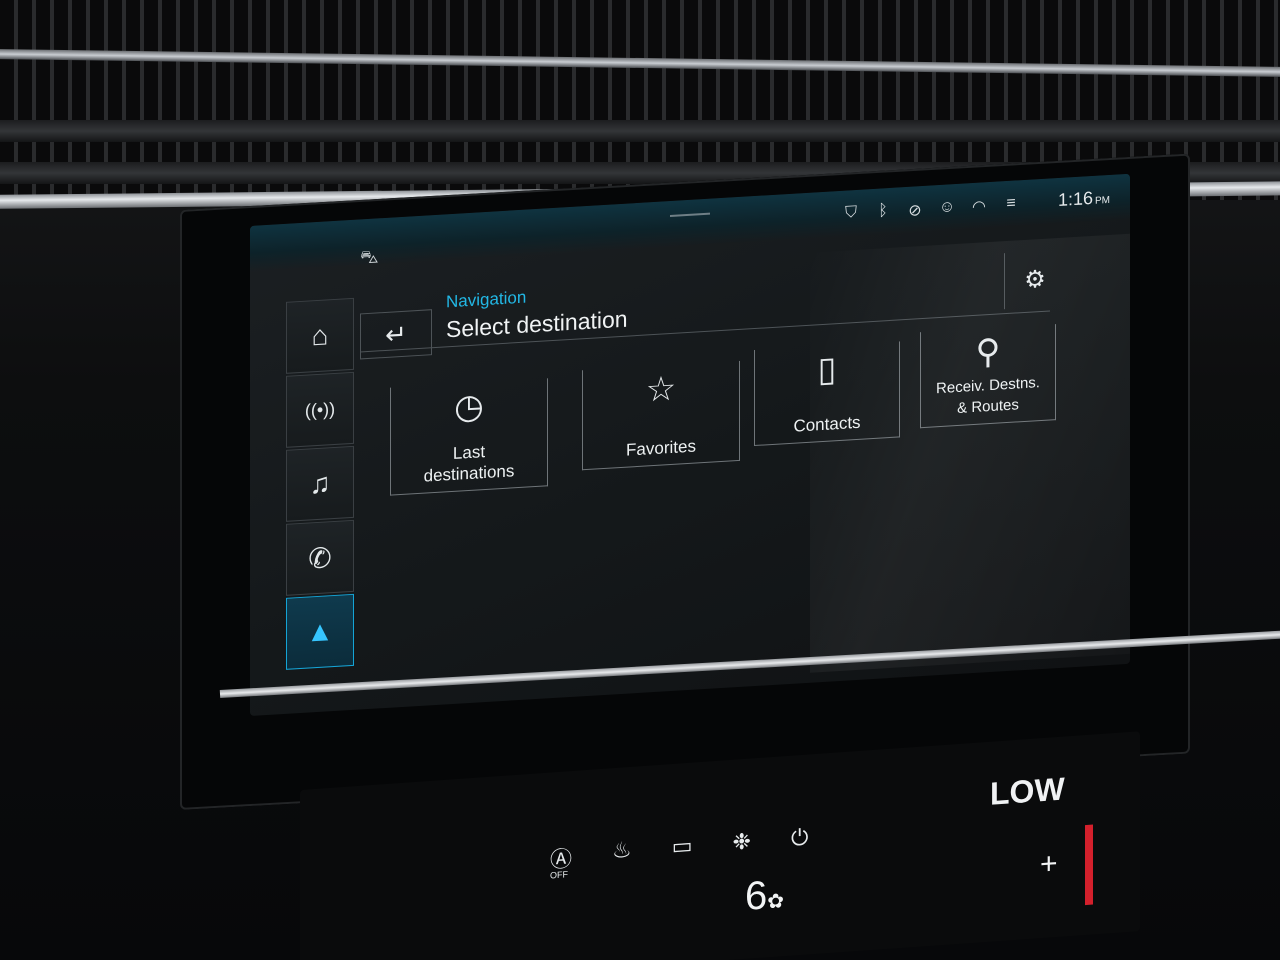  I want to click on sidenav-phone-icon: ✆, so click(320, 557).